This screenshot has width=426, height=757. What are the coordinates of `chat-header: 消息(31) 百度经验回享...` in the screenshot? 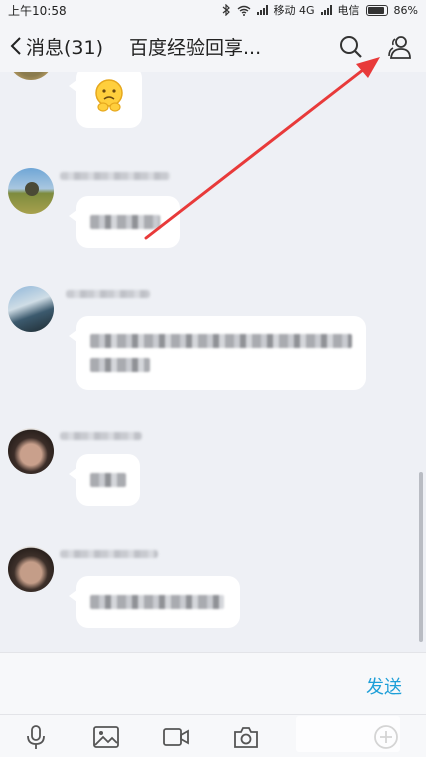 It's located at (213, 46).